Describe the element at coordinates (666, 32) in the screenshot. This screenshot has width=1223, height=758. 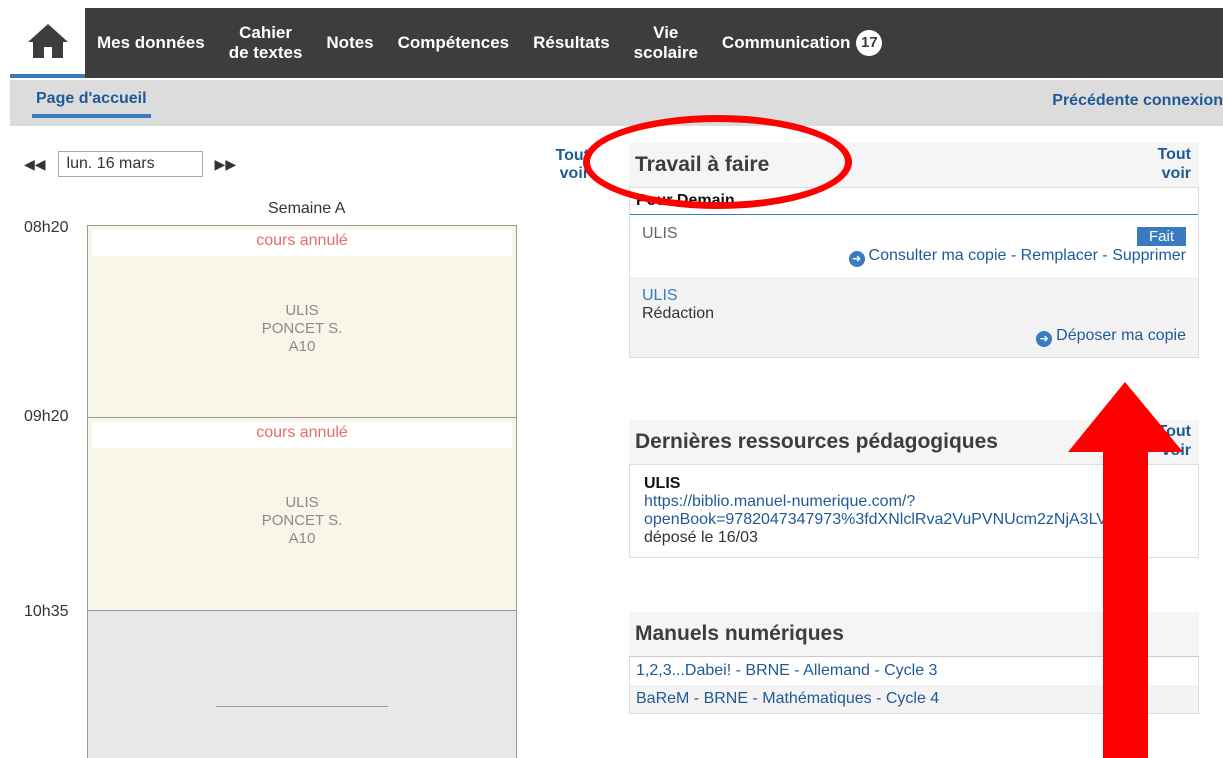
I see `nav-label-line1: Vie` at that location.